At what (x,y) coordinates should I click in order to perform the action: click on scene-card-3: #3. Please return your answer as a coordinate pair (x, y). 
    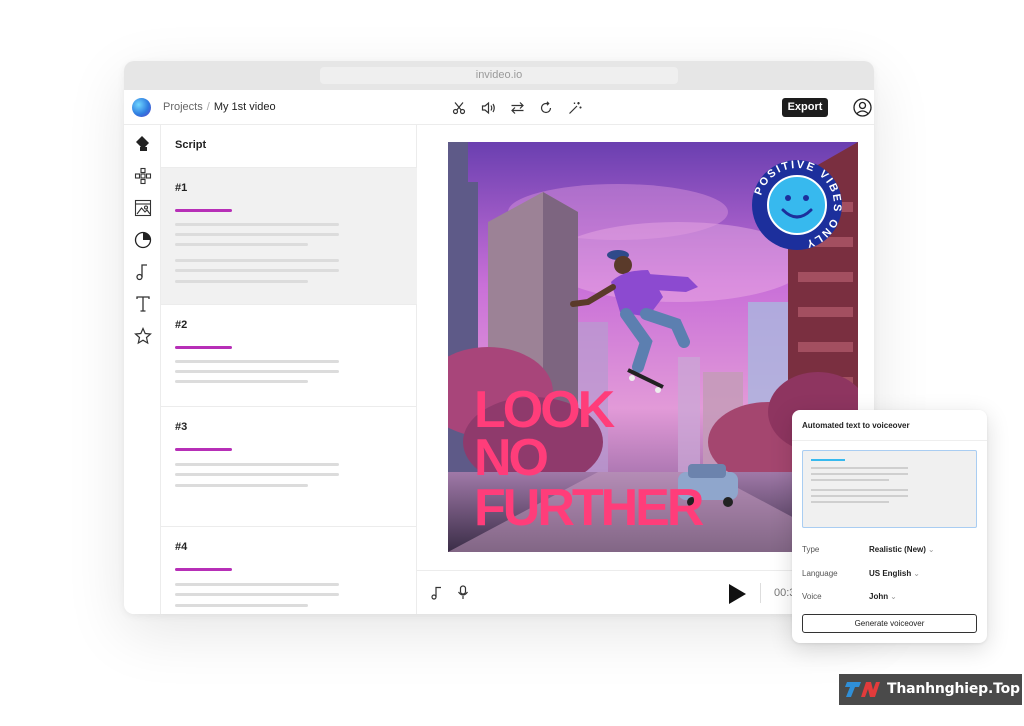
    Looking at the image, I should click on (289, 466).